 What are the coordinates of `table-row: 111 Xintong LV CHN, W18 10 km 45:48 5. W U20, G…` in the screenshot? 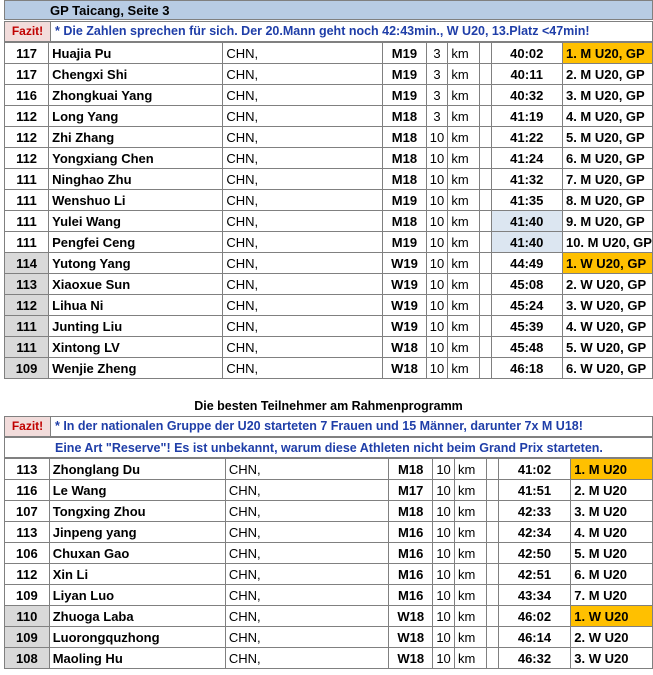 It's located at (328, 347).